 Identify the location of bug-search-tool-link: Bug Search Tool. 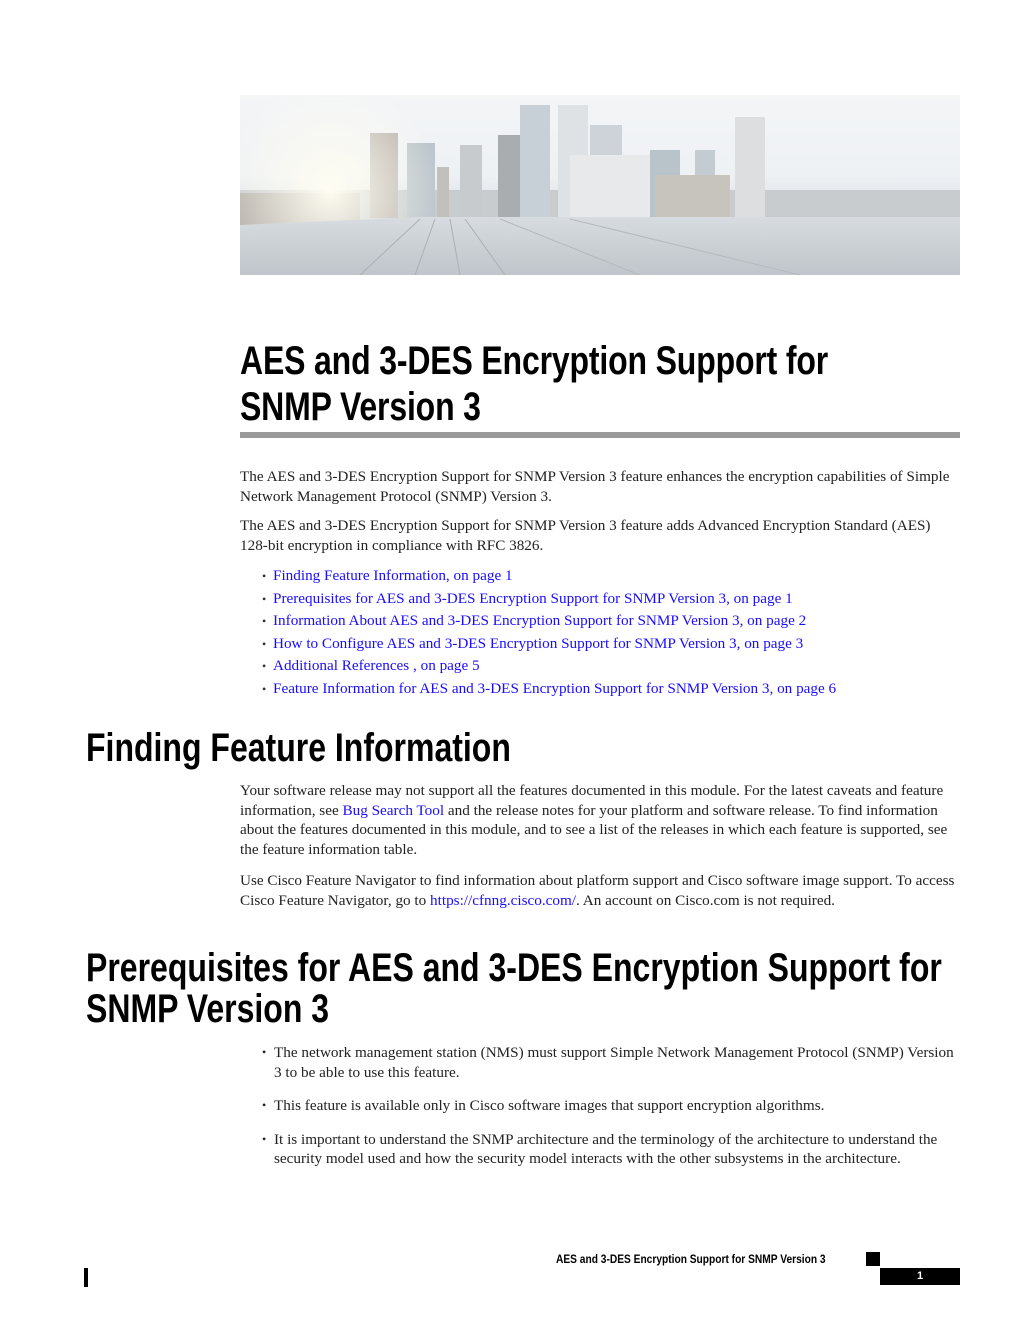
(394, 810).